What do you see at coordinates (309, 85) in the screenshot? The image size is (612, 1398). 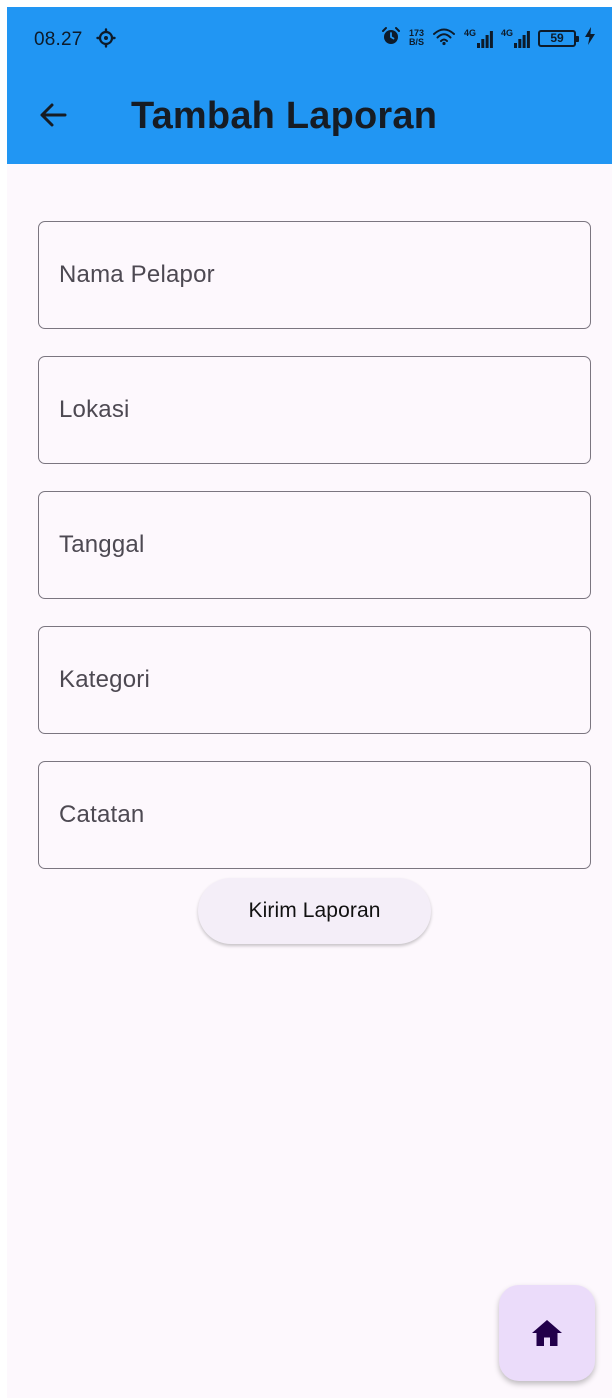 I see `app-bar: 08.27 173 B/S 4G 4G 59 Tambah Laporan` at bounding box center [309, 85].